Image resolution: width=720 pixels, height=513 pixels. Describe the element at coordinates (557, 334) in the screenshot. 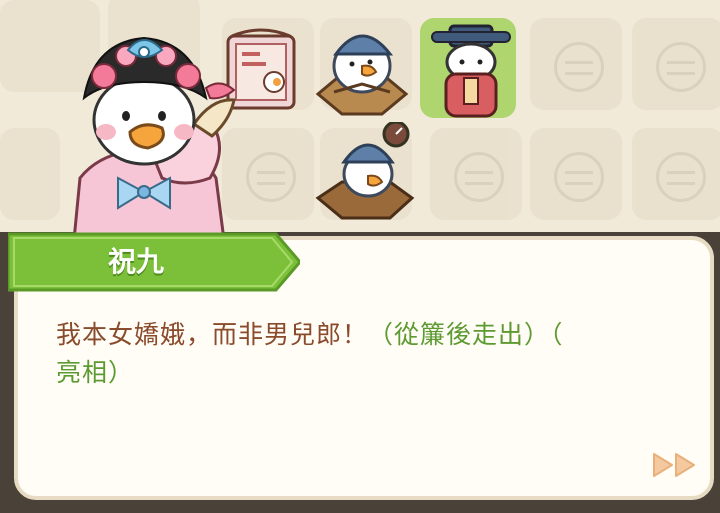

I see `dialog-stage-direction: （` at that location.